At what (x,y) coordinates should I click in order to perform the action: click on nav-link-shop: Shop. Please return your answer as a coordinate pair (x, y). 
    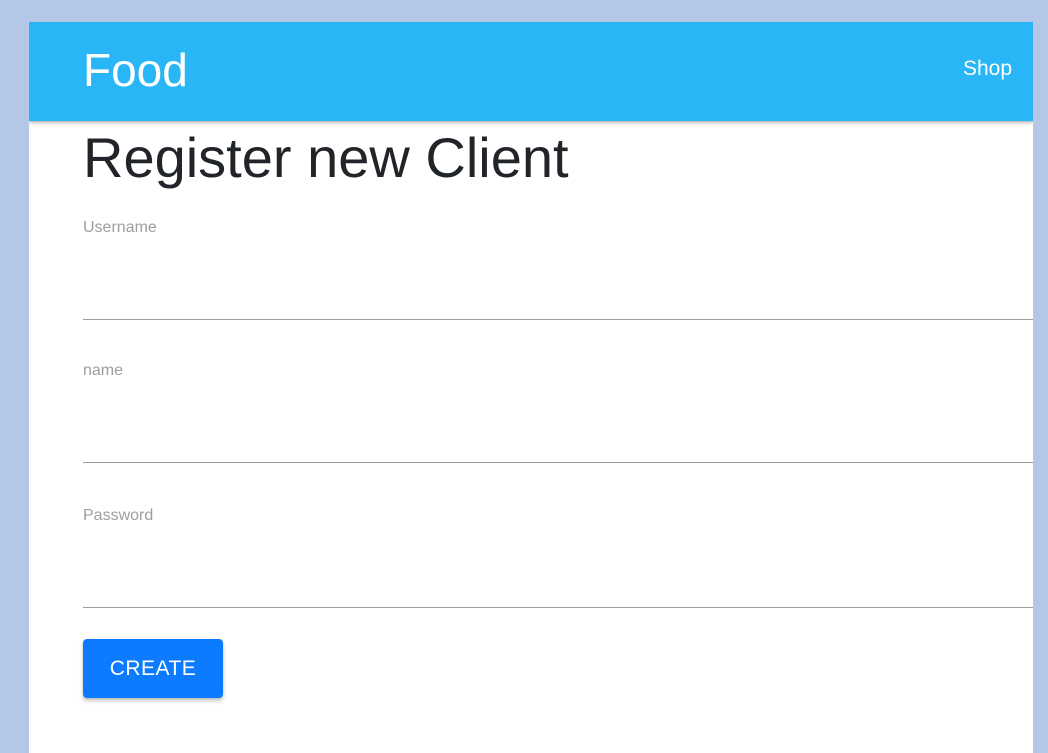
    Looking at the image, I should click on (987, 69).